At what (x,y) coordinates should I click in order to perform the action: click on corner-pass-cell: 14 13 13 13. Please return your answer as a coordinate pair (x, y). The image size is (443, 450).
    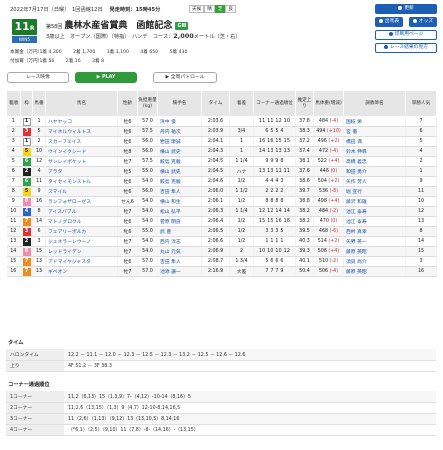
    Looking at the image, I should click on (274, 151).